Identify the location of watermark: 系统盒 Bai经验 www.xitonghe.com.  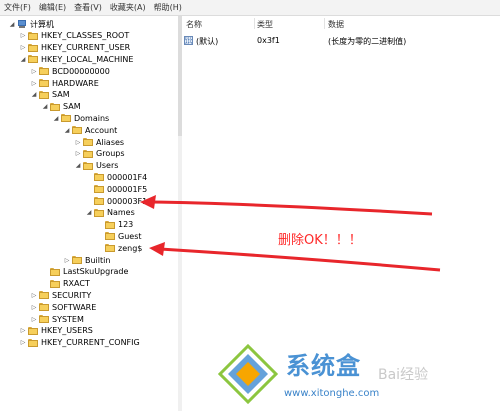
(359, 374).